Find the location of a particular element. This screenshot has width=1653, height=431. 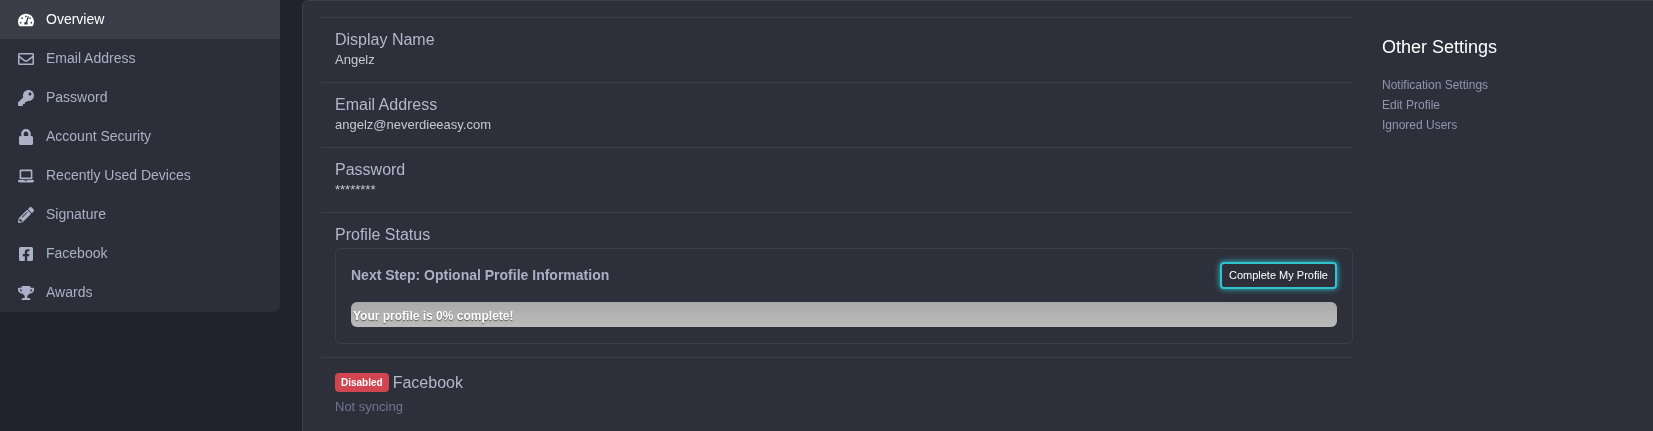

progress-text: Your profile is 0% complete! is located at coordinates (433, 316).